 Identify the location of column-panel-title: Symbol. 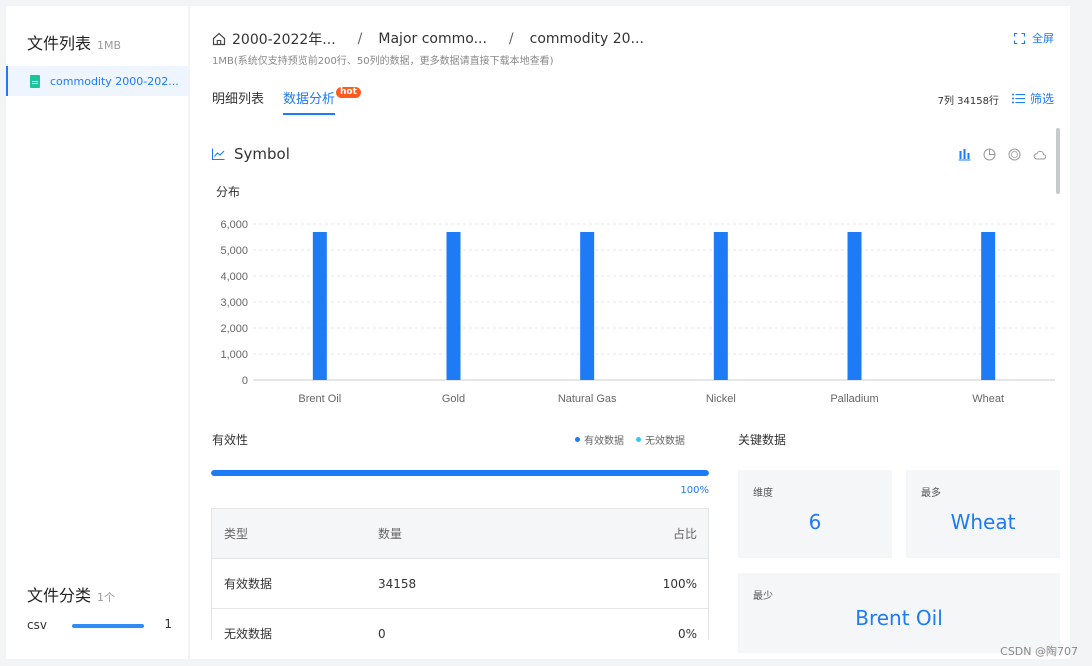
(251, 154).